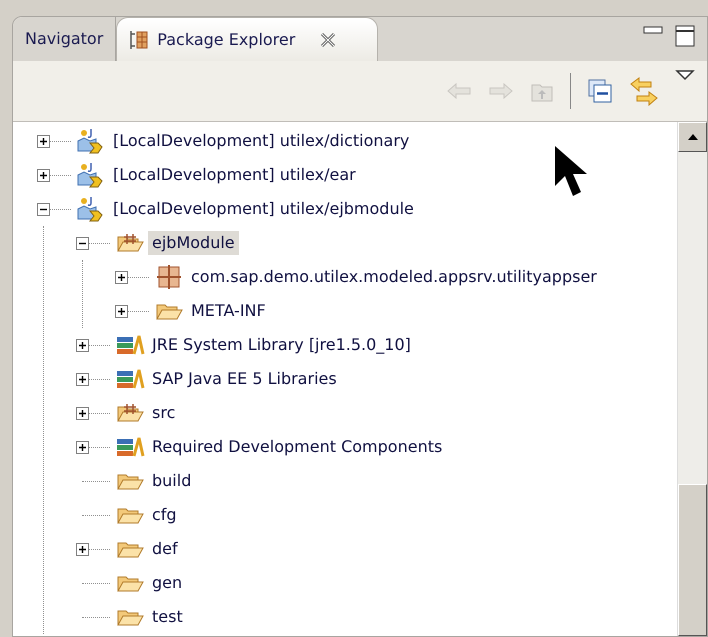 The height and width of the screenshot is (637, 708). I want to click on package-explorer-icon, so click(139, 39).